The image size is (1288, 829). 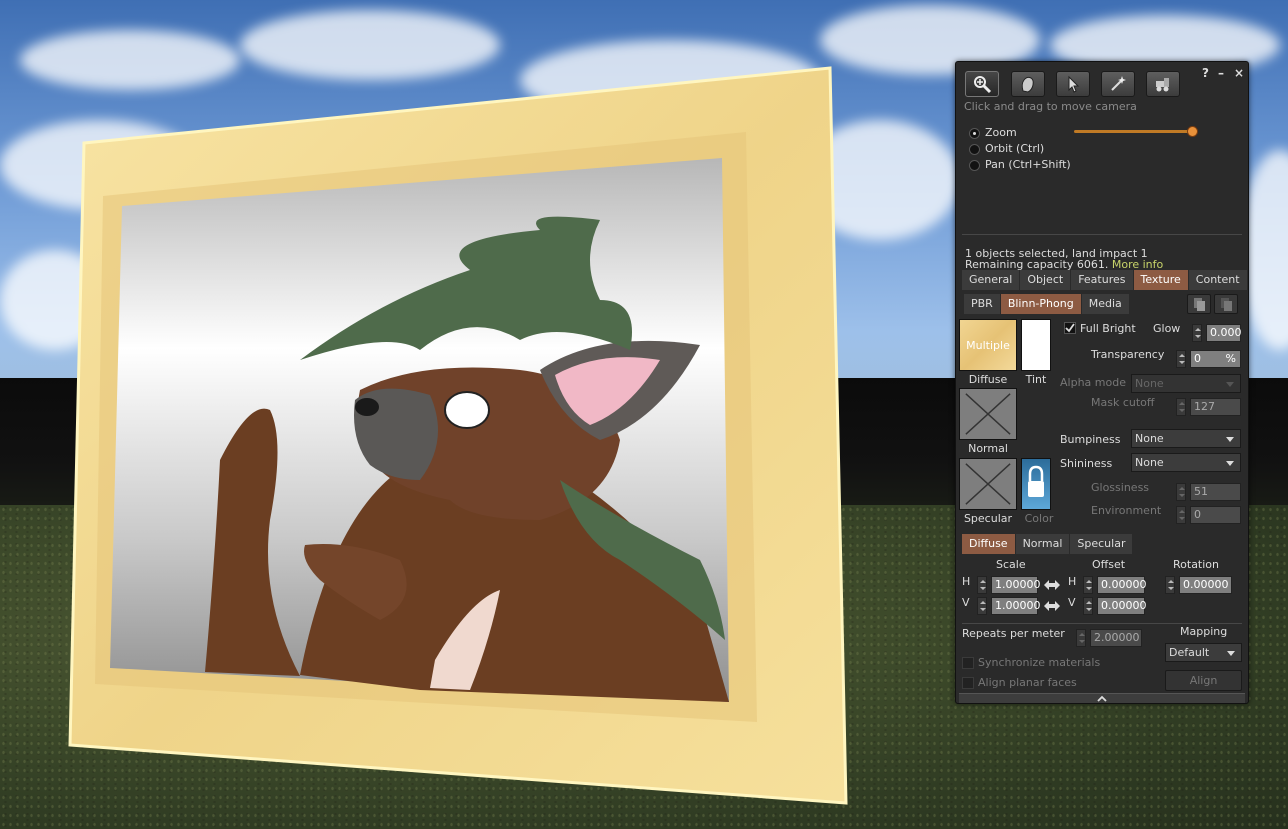 I want to click on checkmark-icon, so click(x=1070, y=328).